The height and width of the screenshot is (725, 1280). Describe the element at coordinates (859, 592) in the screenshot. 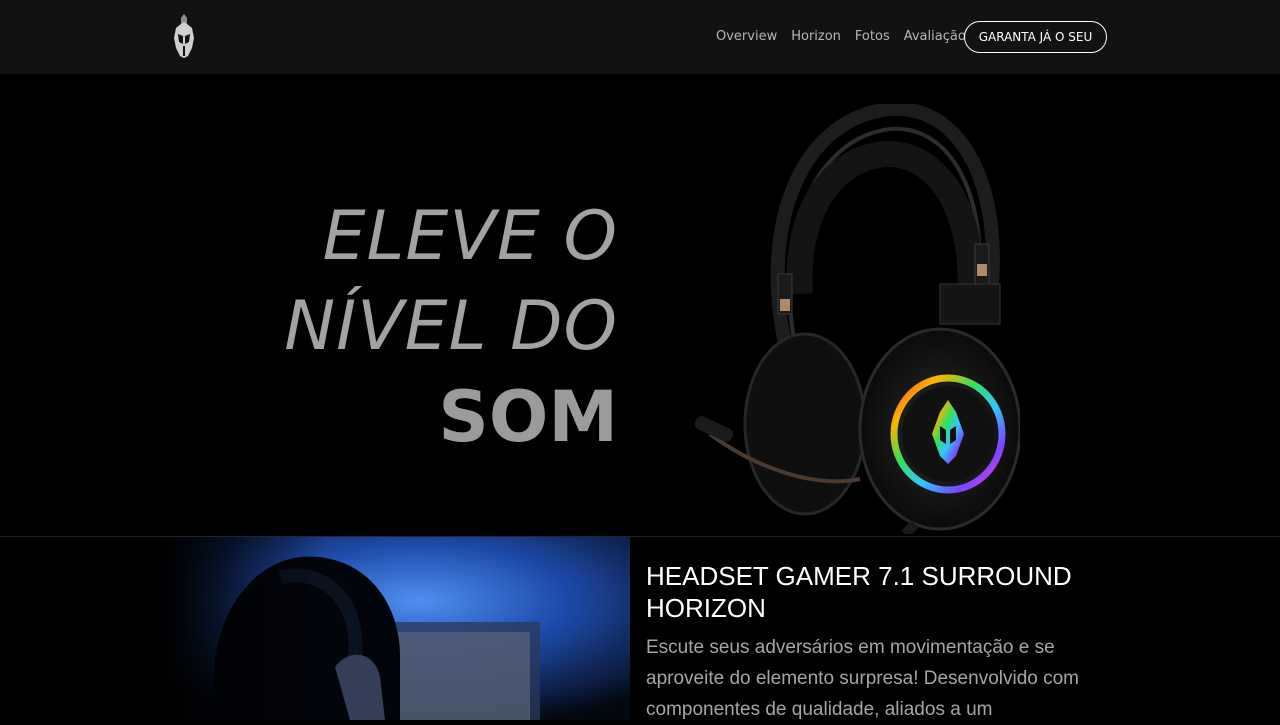

I see `product-title: HEADSET GAMER 7.1 SURROUND HORIZON` at that location.